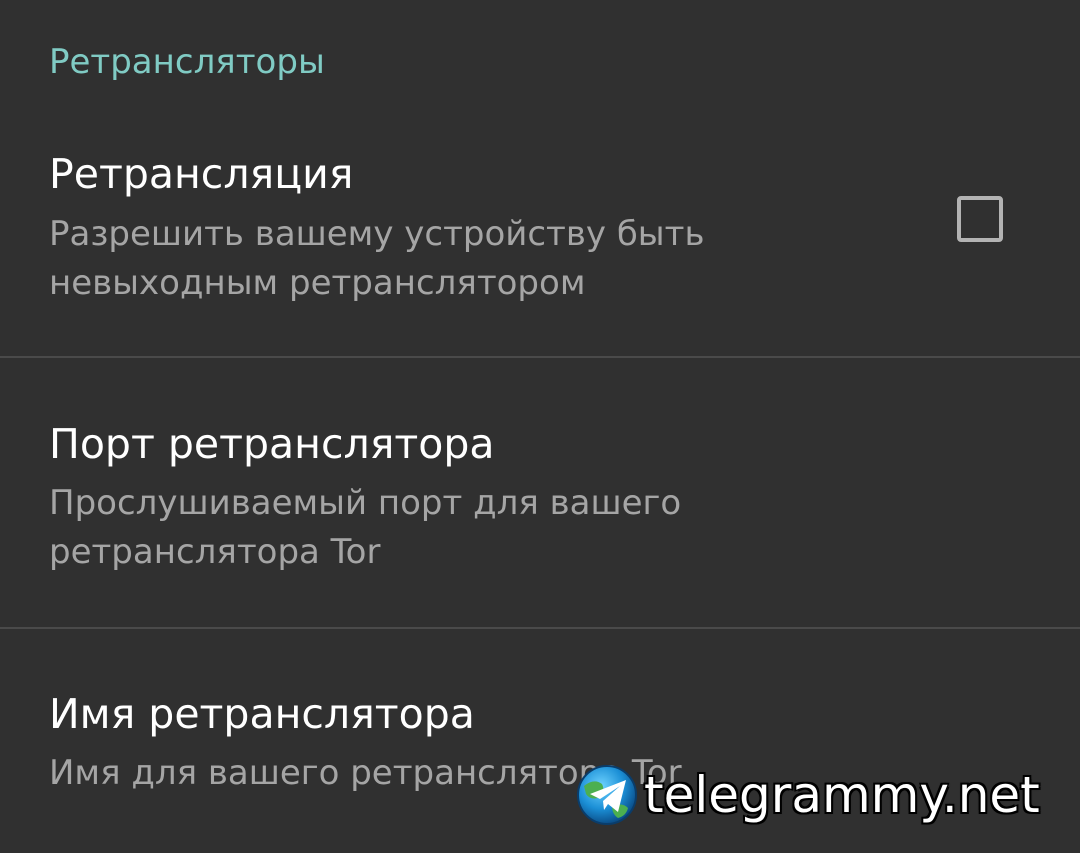 The width and height of the screenshot is (1080, 853). What do you see at coordinates (187, 62) in the screenshot?
I see `section-header-relays: Ретрансляторы` at bounding box center [187, 62].